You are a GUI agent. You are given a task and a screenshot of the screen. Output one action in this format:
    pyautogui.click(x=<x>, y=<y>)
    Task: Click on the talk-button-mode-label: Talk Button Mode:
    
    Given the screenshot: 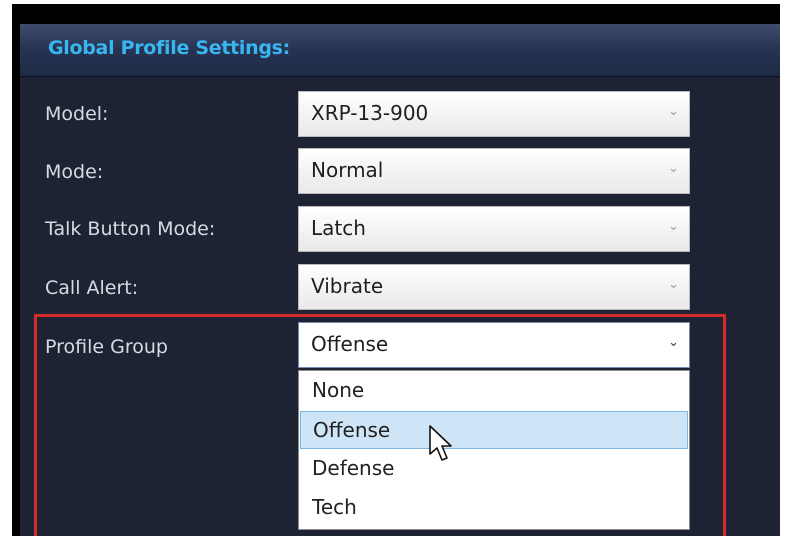 What is the action you would take?
    pyautogui.click(x=130, y=229)
    